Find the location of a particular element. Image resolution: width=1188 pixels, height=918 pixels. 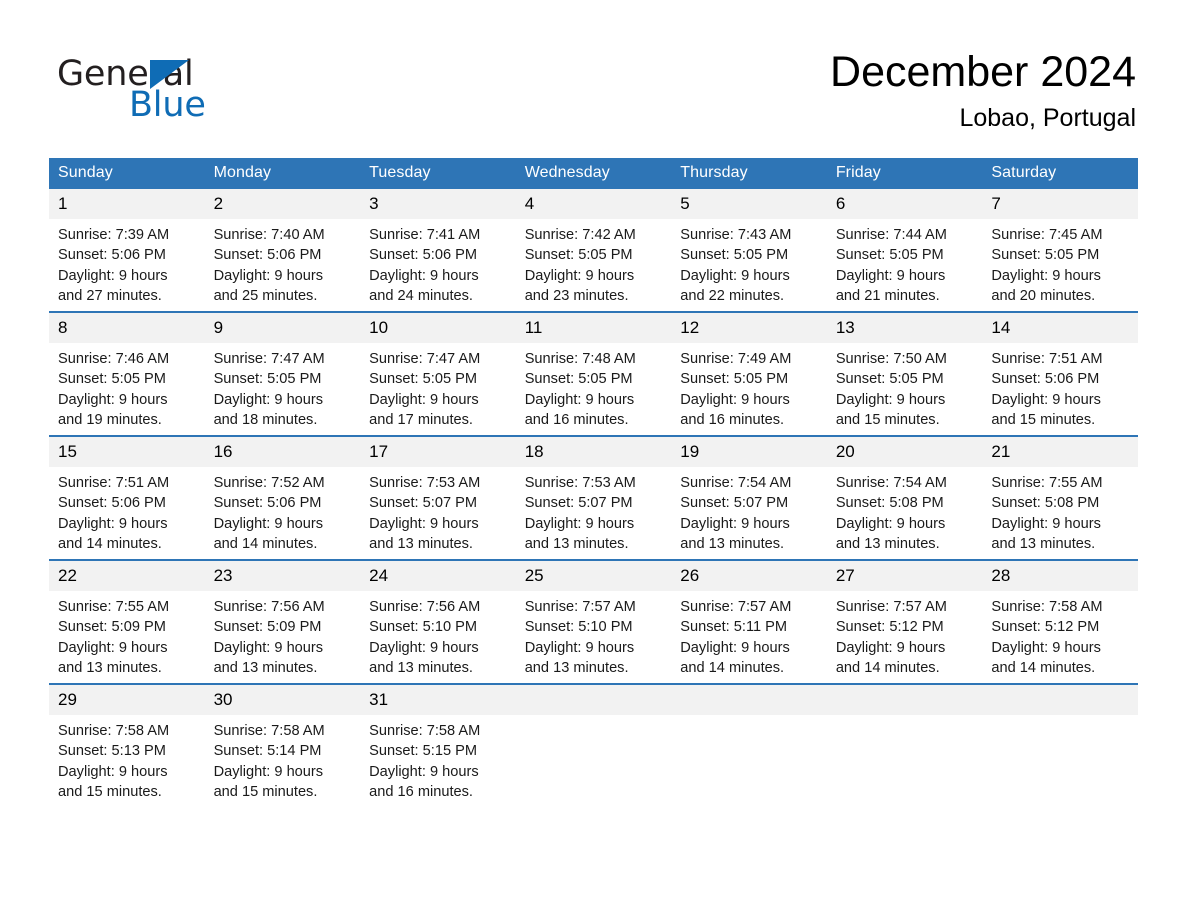

daylight-text-line2: and 23 minutes. is located at coordinates (576, 295).